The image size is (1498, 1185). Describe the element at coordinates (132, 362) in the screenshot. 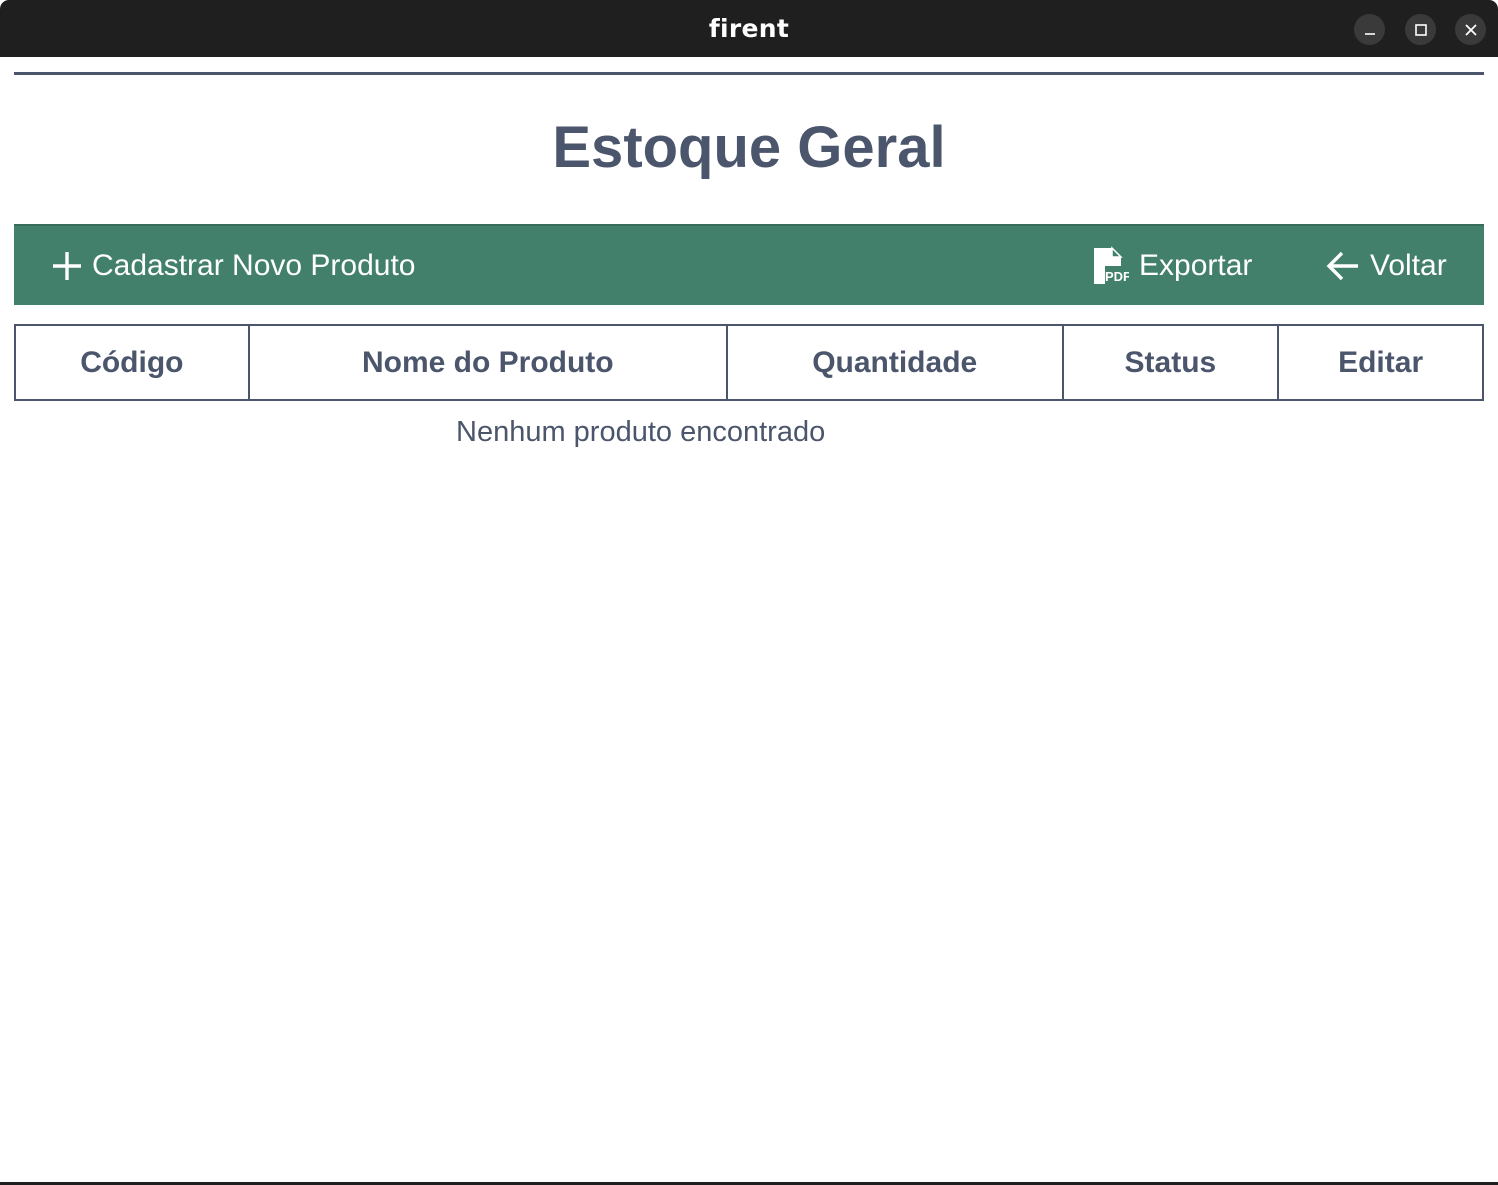

I see `column-header-codigo: Código` at that location.